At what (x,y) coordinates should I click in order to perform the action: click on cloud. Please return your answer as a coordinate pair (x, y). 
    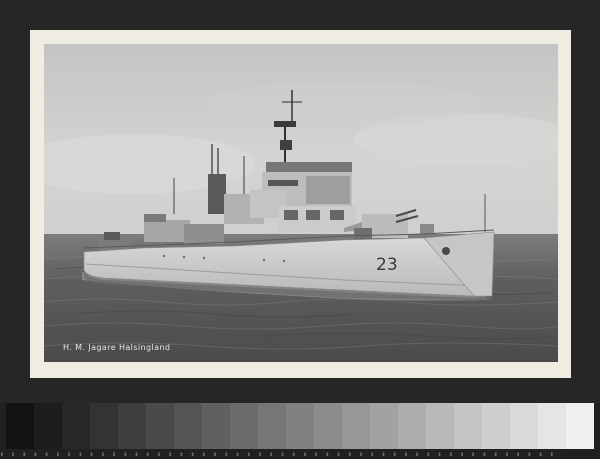
    Looking at the image, I should click on (344, 104).